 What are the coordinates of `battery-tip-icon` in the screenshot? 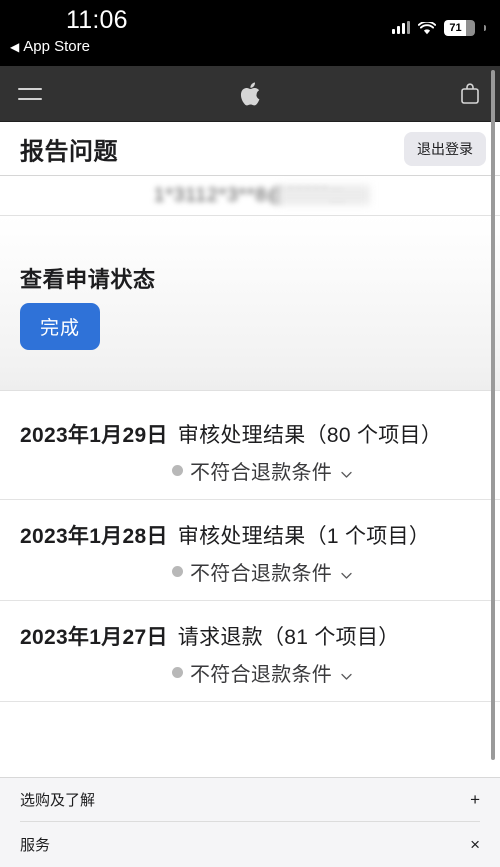 It's located at (485, 28).